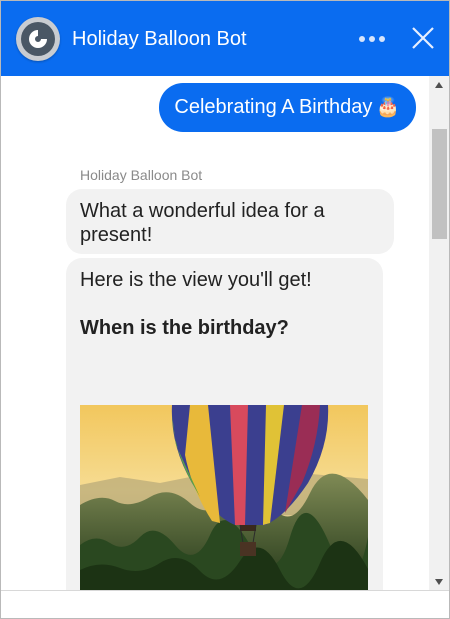 This screenshot has height=619, width=450. What do you see at coordinates (388, 107) in the screenshot?
I see `cake-emoji: 🎂` at bounding box center [388, 107].